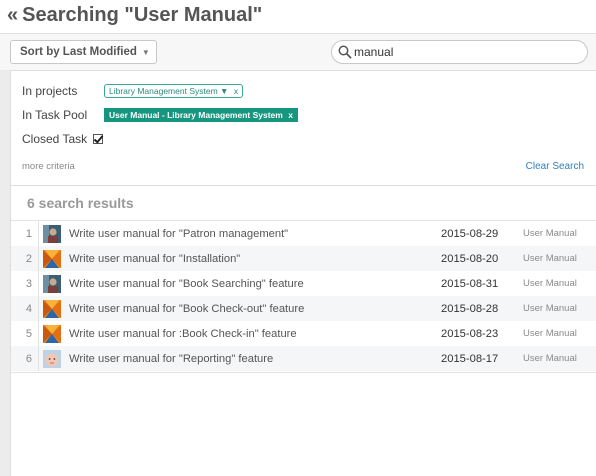  What do you see at coordinates (50, 91) in the screenshot?
I see `projects-label: In projects` at bounding box center [50, 91].